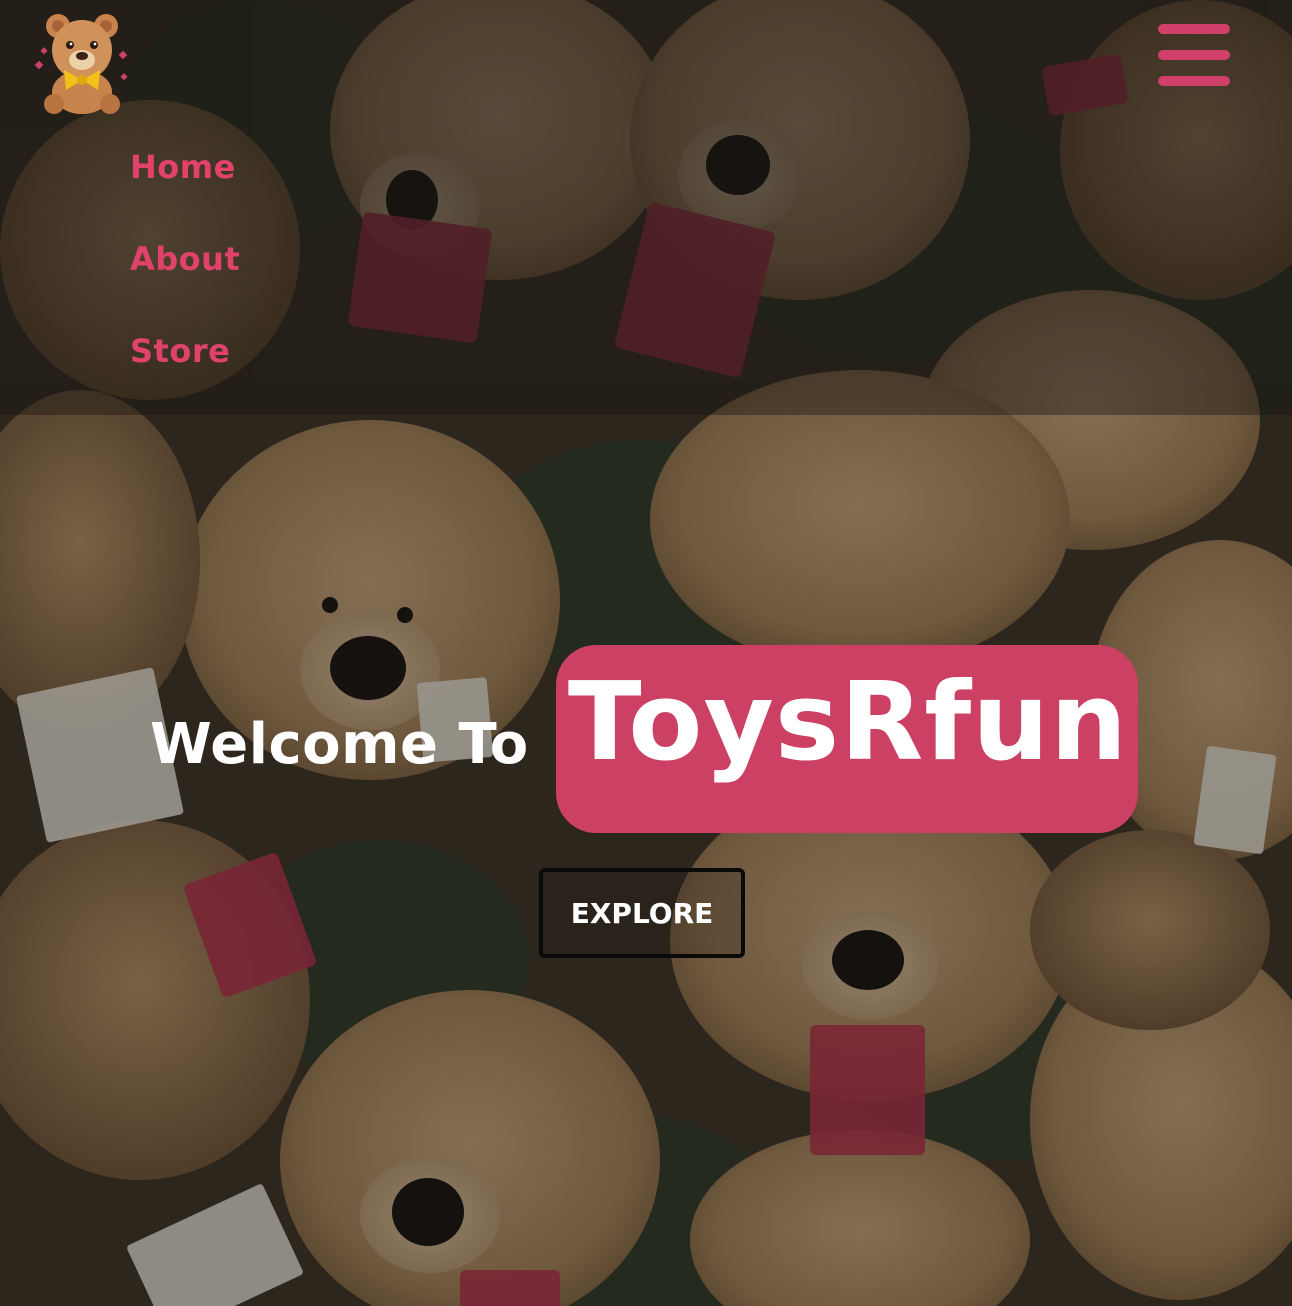 The height and width of the screenshot is (1306, 1292). What do you see at coordinates (82, 64) in the screenshot?
I see `teddy-bear-logo` at bounding box center [82, 64].